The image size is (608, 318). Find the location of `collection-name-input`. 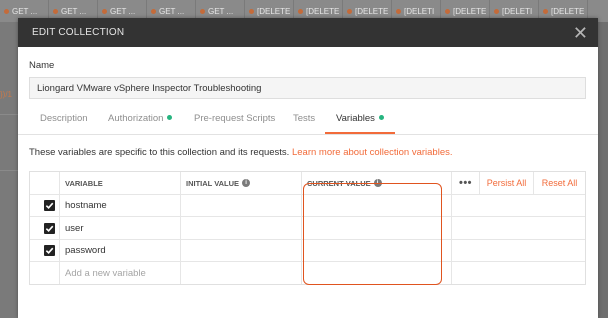

collection-name-input is located at coordinates (307, 88).